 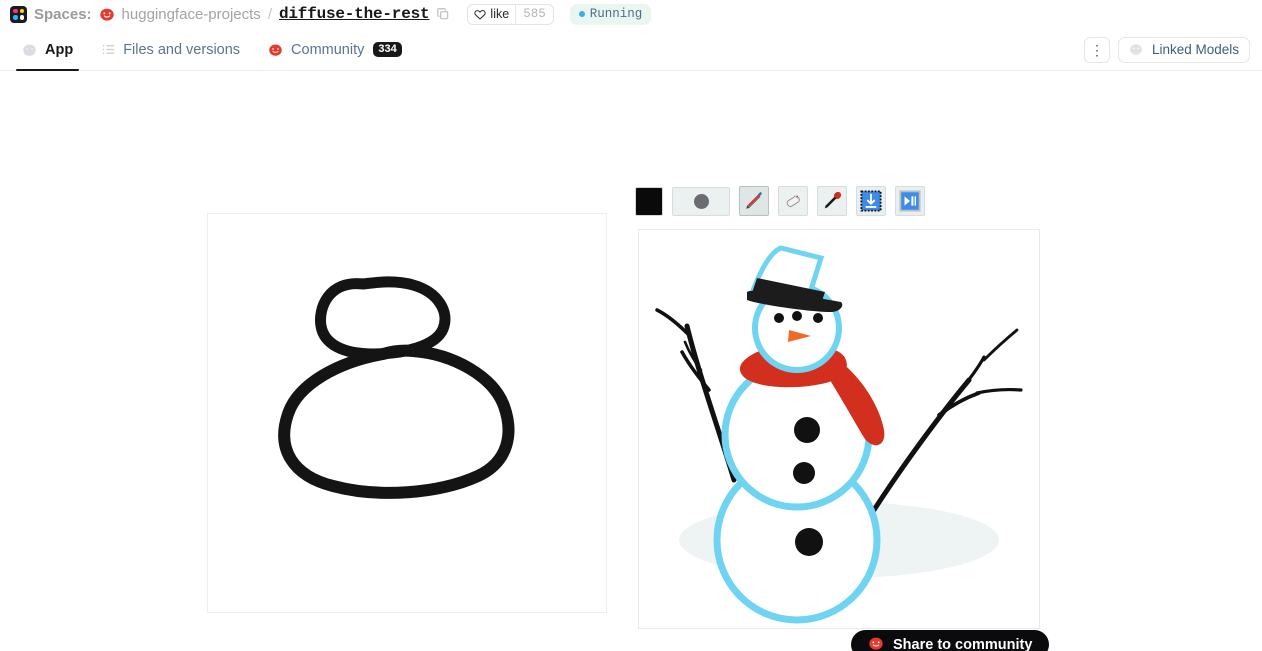 I want to click on eye-left, so click(x=779, y=318).